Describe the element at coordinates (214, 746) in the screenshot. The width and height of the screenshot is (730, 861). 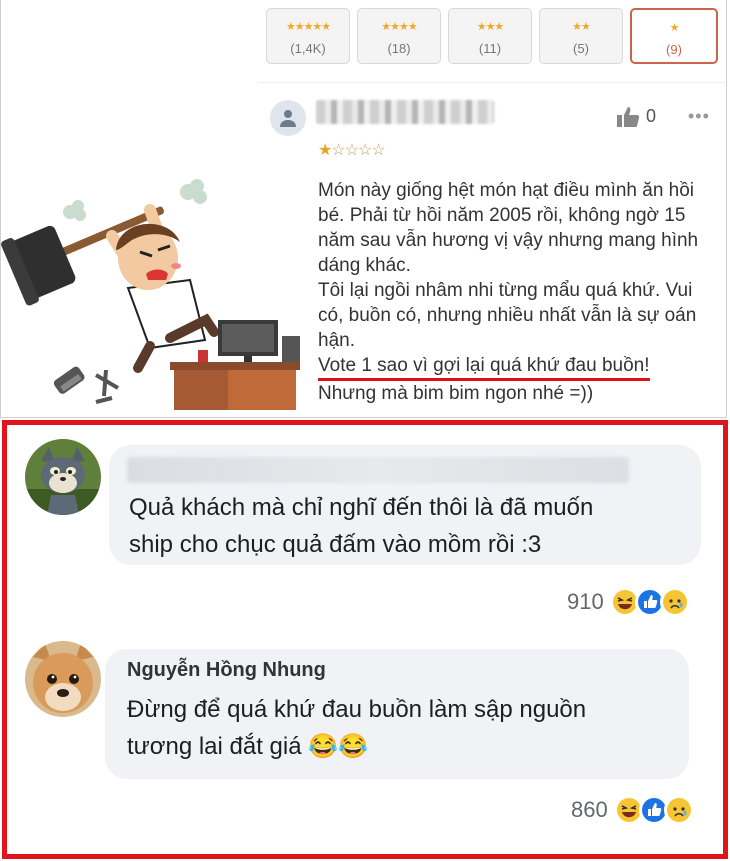
I see `comment-line: tương lai đắt giá` at that location.